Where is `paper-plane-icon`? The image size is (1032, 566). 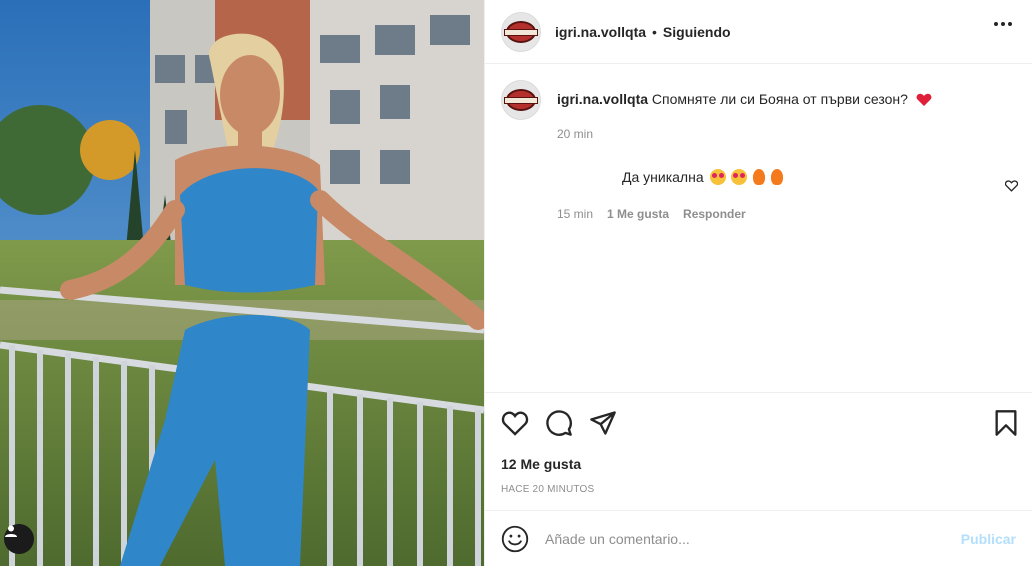
paper-plane-icon is located at coordinates (603, 423).